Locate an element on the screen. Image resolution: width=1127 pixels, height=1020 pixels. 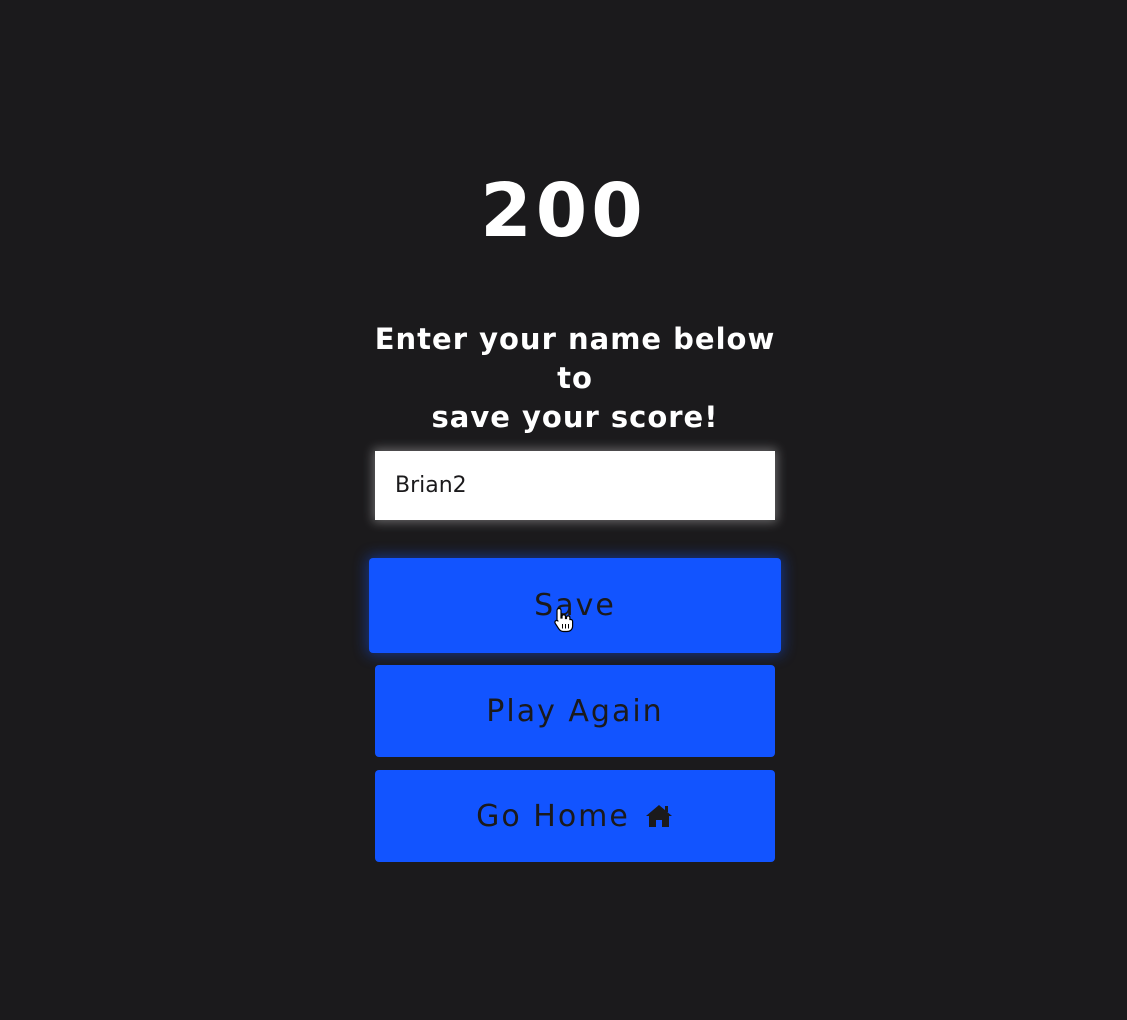
go-home-button: Go Home is located at coordinates (575, 816).